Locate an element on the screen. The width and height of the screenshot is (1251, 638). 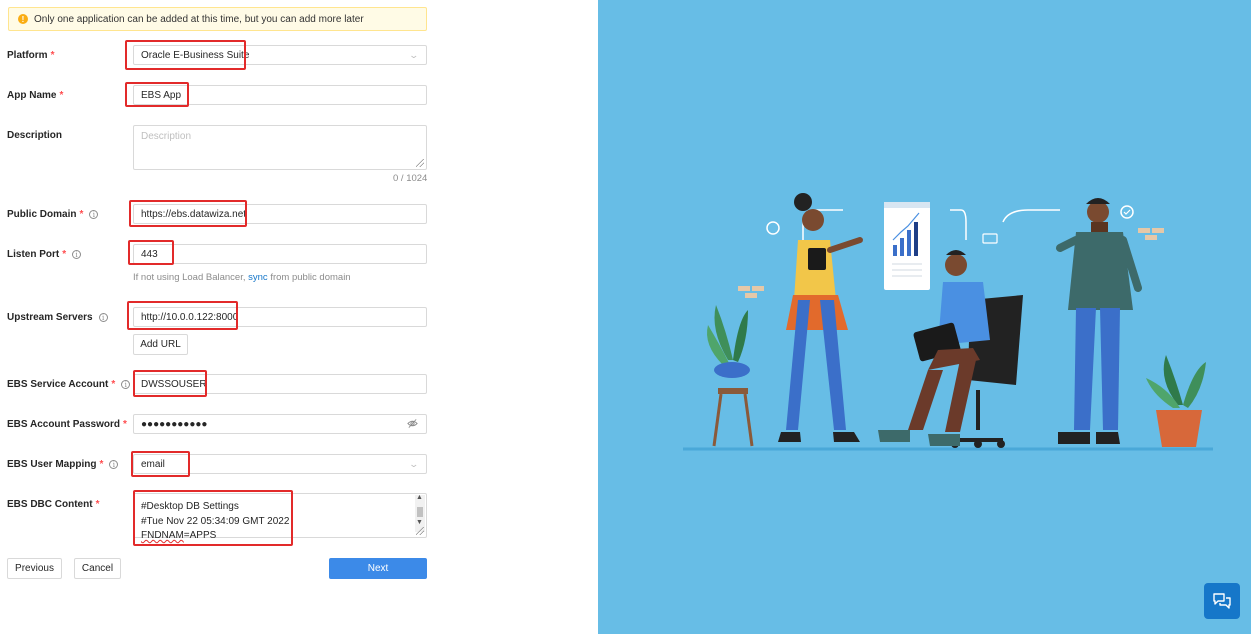
ebs-service-account-label: EBS Service Account * i is located at coordinates (69, 384).